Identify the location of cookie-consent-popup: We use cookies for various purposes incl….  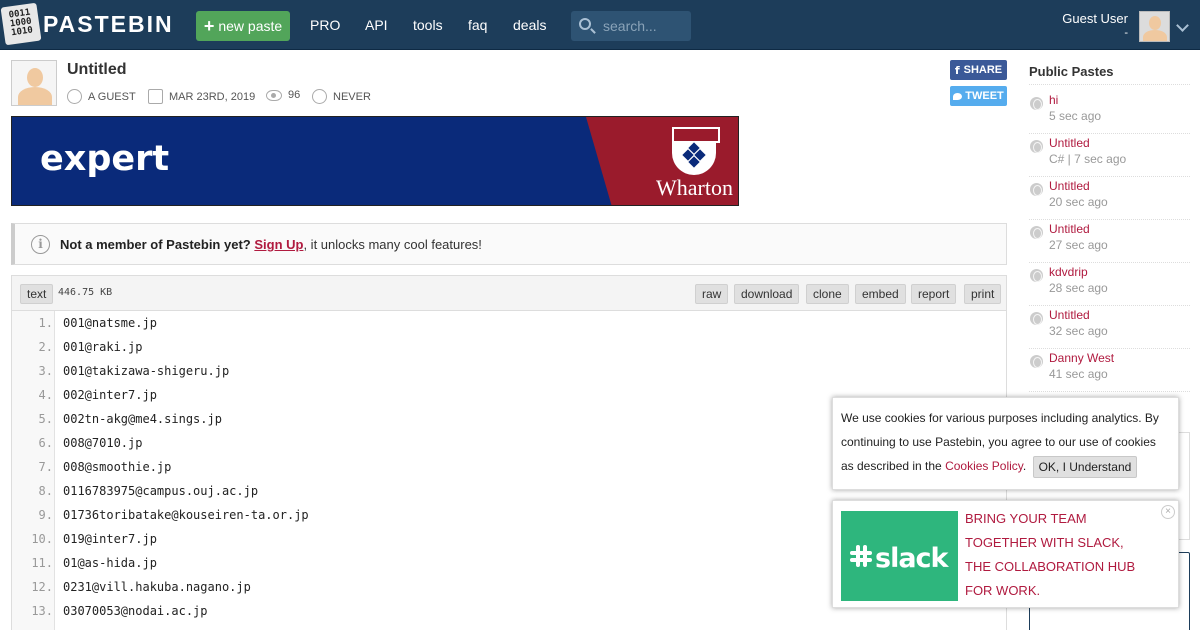
(1005, 443).